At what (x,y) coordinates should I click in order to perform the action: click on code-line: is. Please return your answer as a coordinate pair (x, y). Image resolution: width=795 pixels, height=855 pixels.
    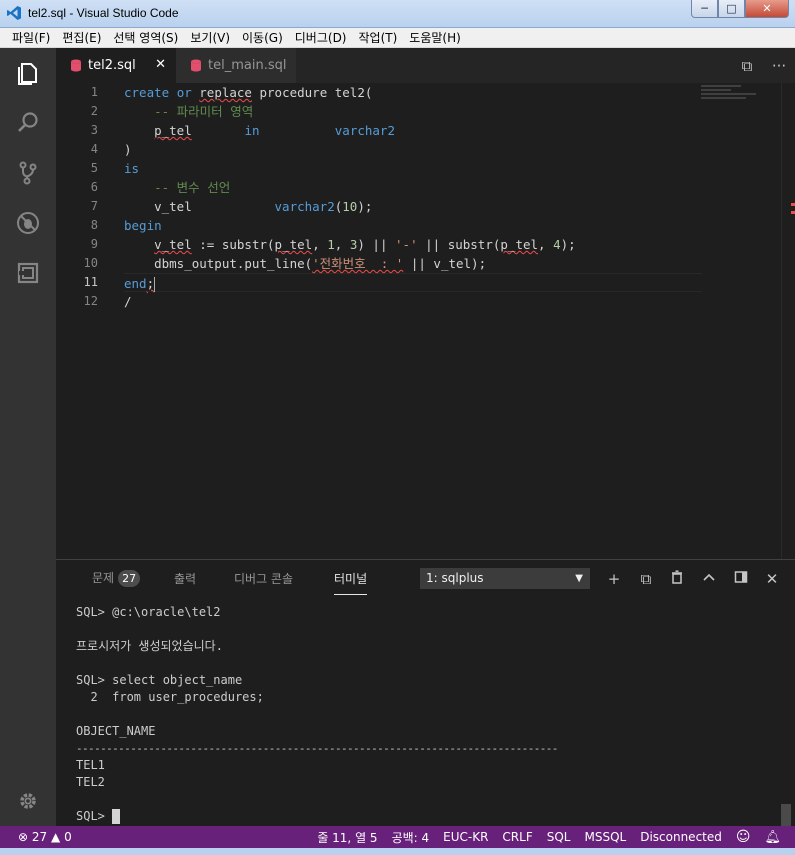
    Looking at the image, I should click on (132, 168).